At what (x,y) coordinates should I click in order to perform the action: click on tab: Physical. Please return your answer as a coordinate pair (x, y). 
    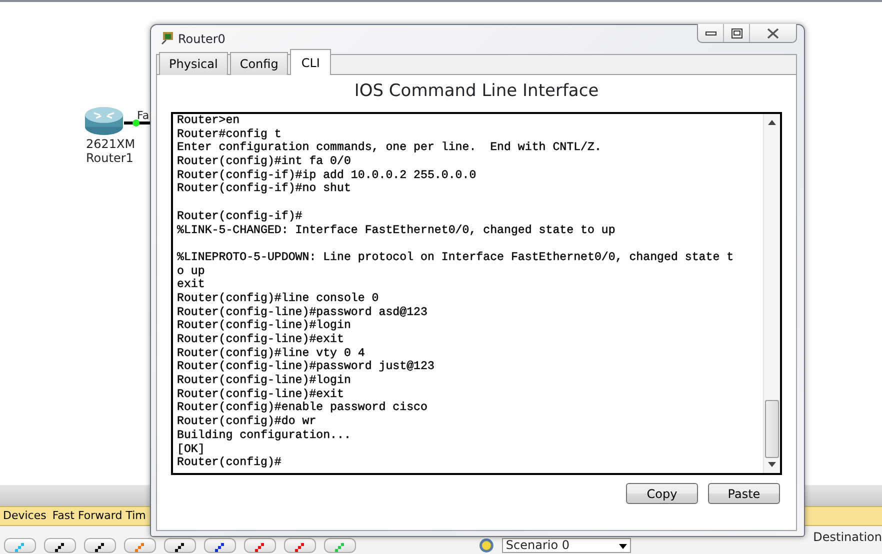
    Looking at the image, I should click on (193, 63).